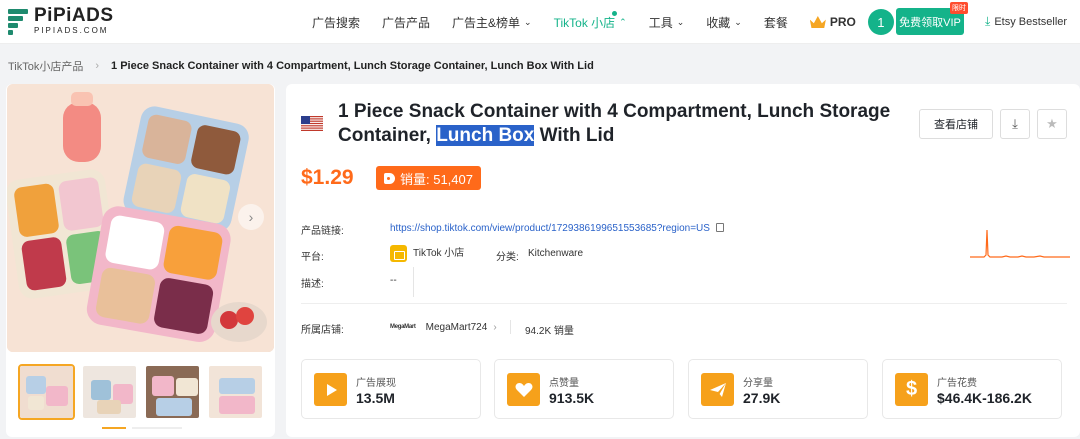  What do you see at coordinates (322, 330) in the screenshot?
I see `store-label: 所属店铺:` at bounding box center [322, 330].